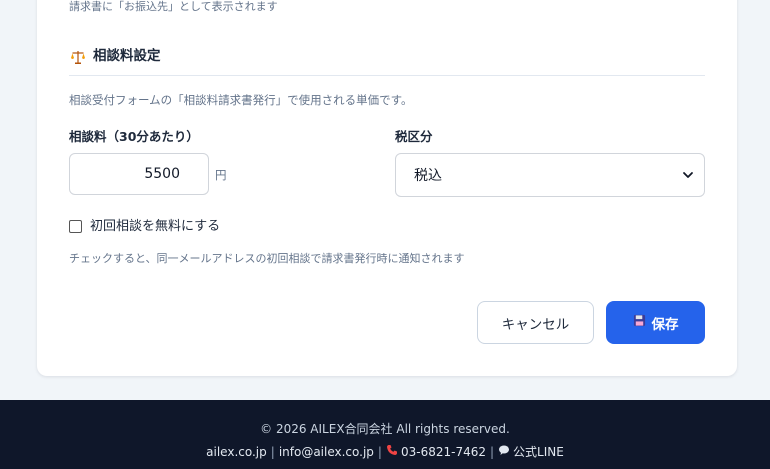  I want to click on phone-icon, so click(392, 450).